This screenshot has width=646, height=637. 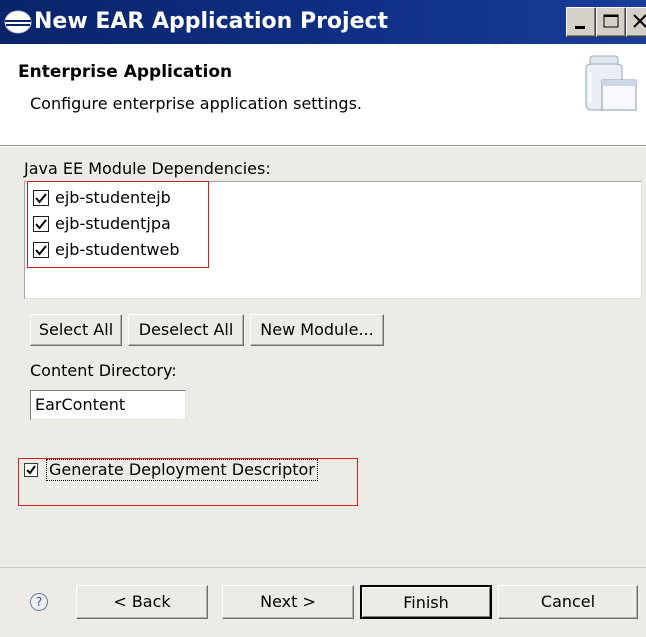 I want to click on select-all-label: Select All, so click(x=76, y=329).